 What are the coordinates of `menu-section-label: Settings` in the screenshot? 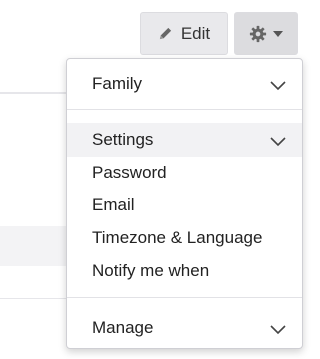 It's located at (123, 139).